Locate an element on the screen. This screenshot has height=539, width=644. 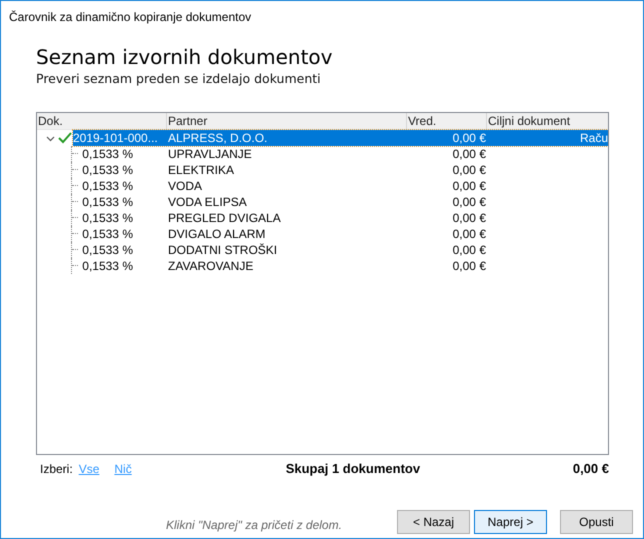
wizard-button: < Nazaj is located at coordinates (433, 522).